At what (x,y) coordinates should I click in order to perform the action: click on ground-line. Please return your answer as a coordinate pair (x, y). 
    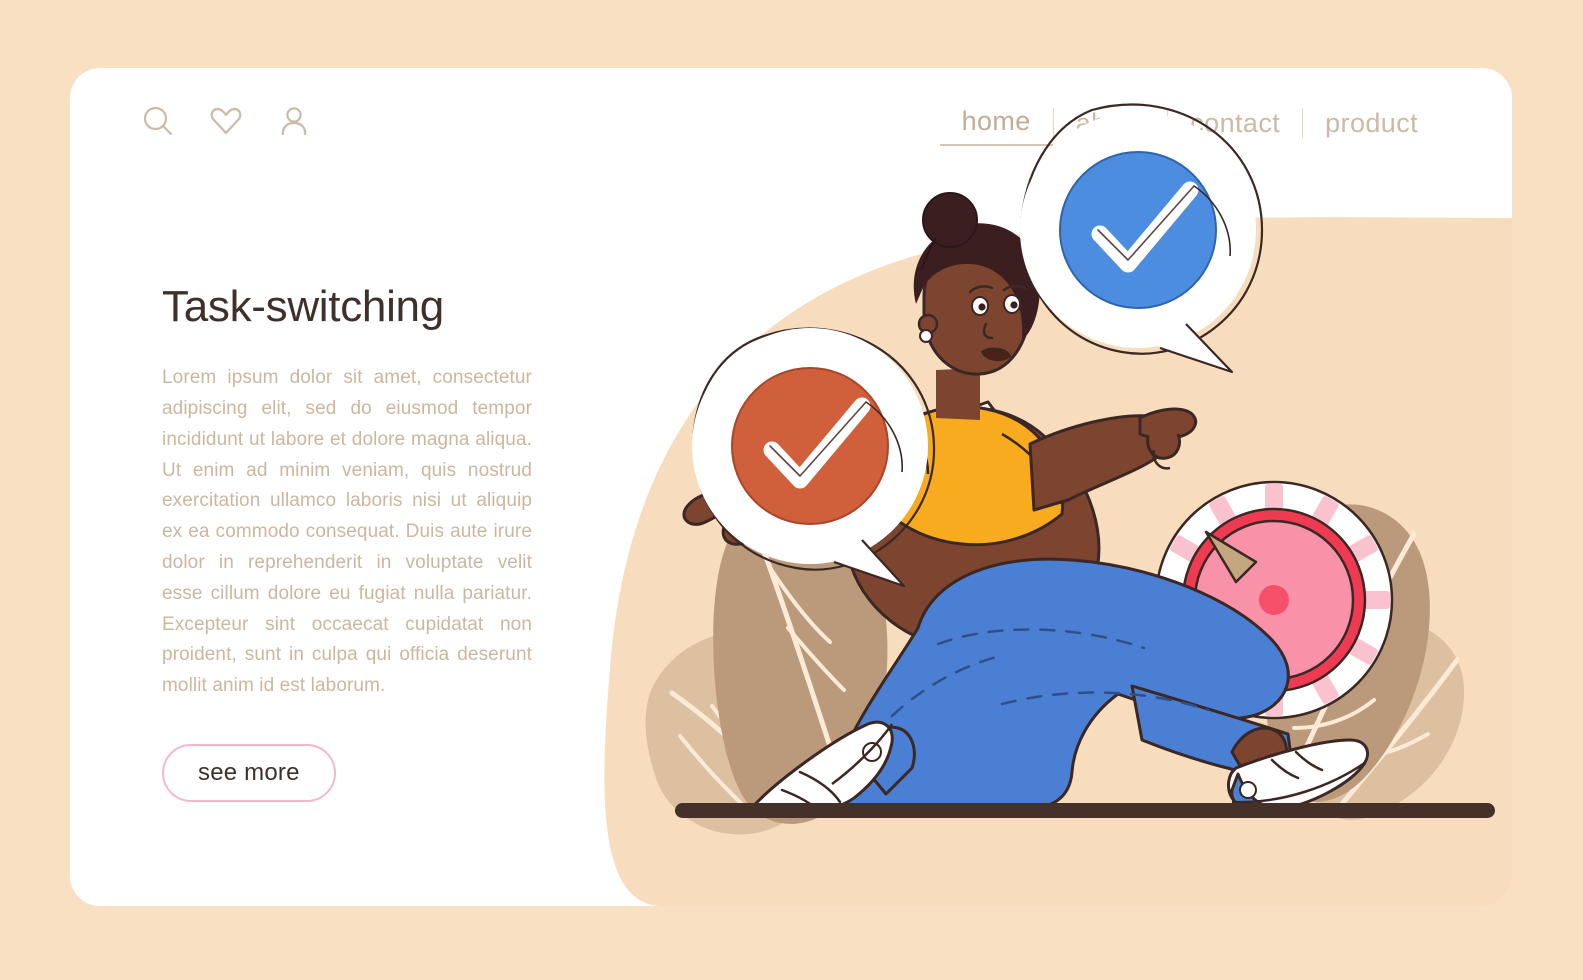
    Looking at the image, I should click on (1085, 810).